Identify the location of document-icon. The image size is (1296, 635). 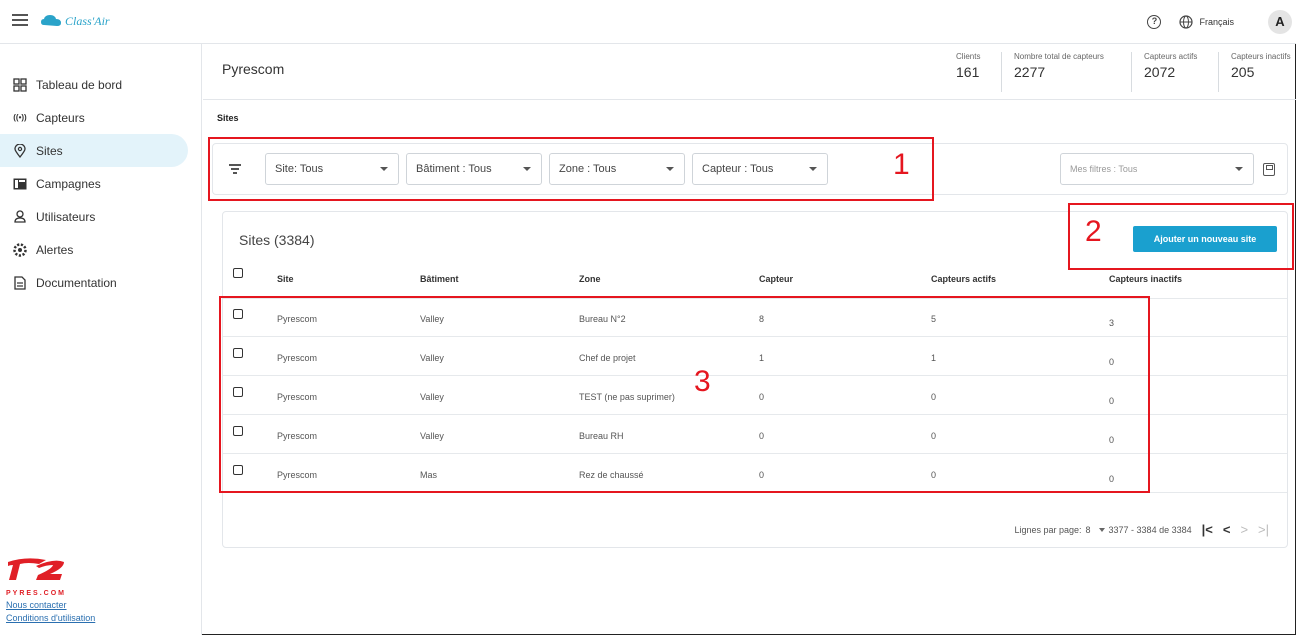
(20, 283).